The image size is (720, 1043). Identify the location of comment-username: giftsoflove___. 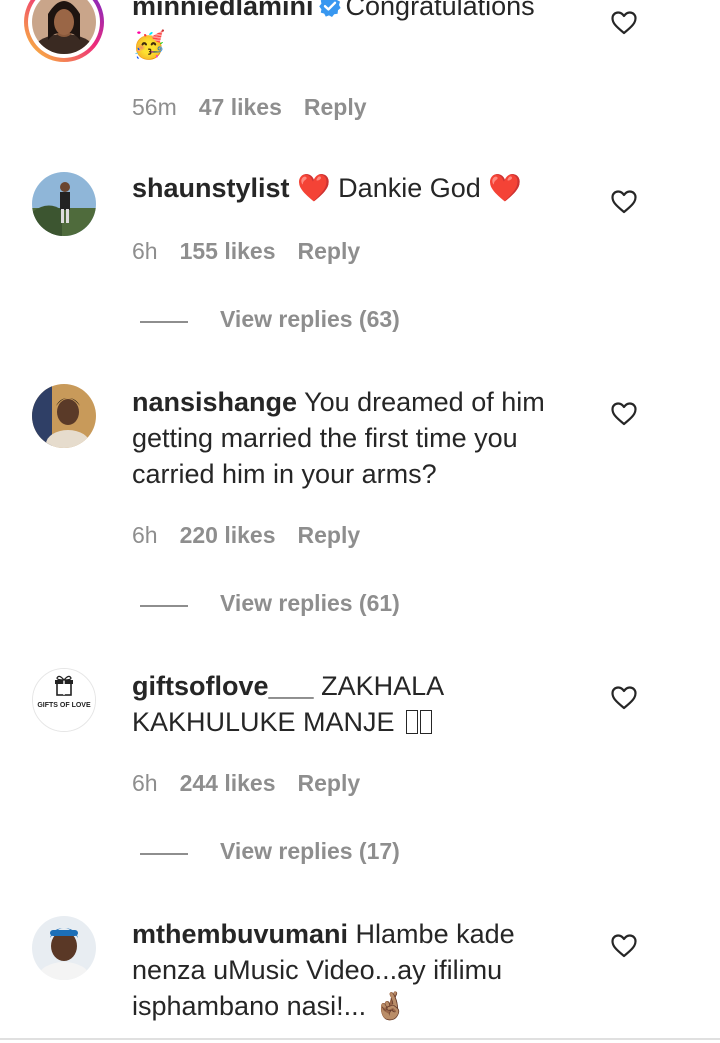
(223, 686).